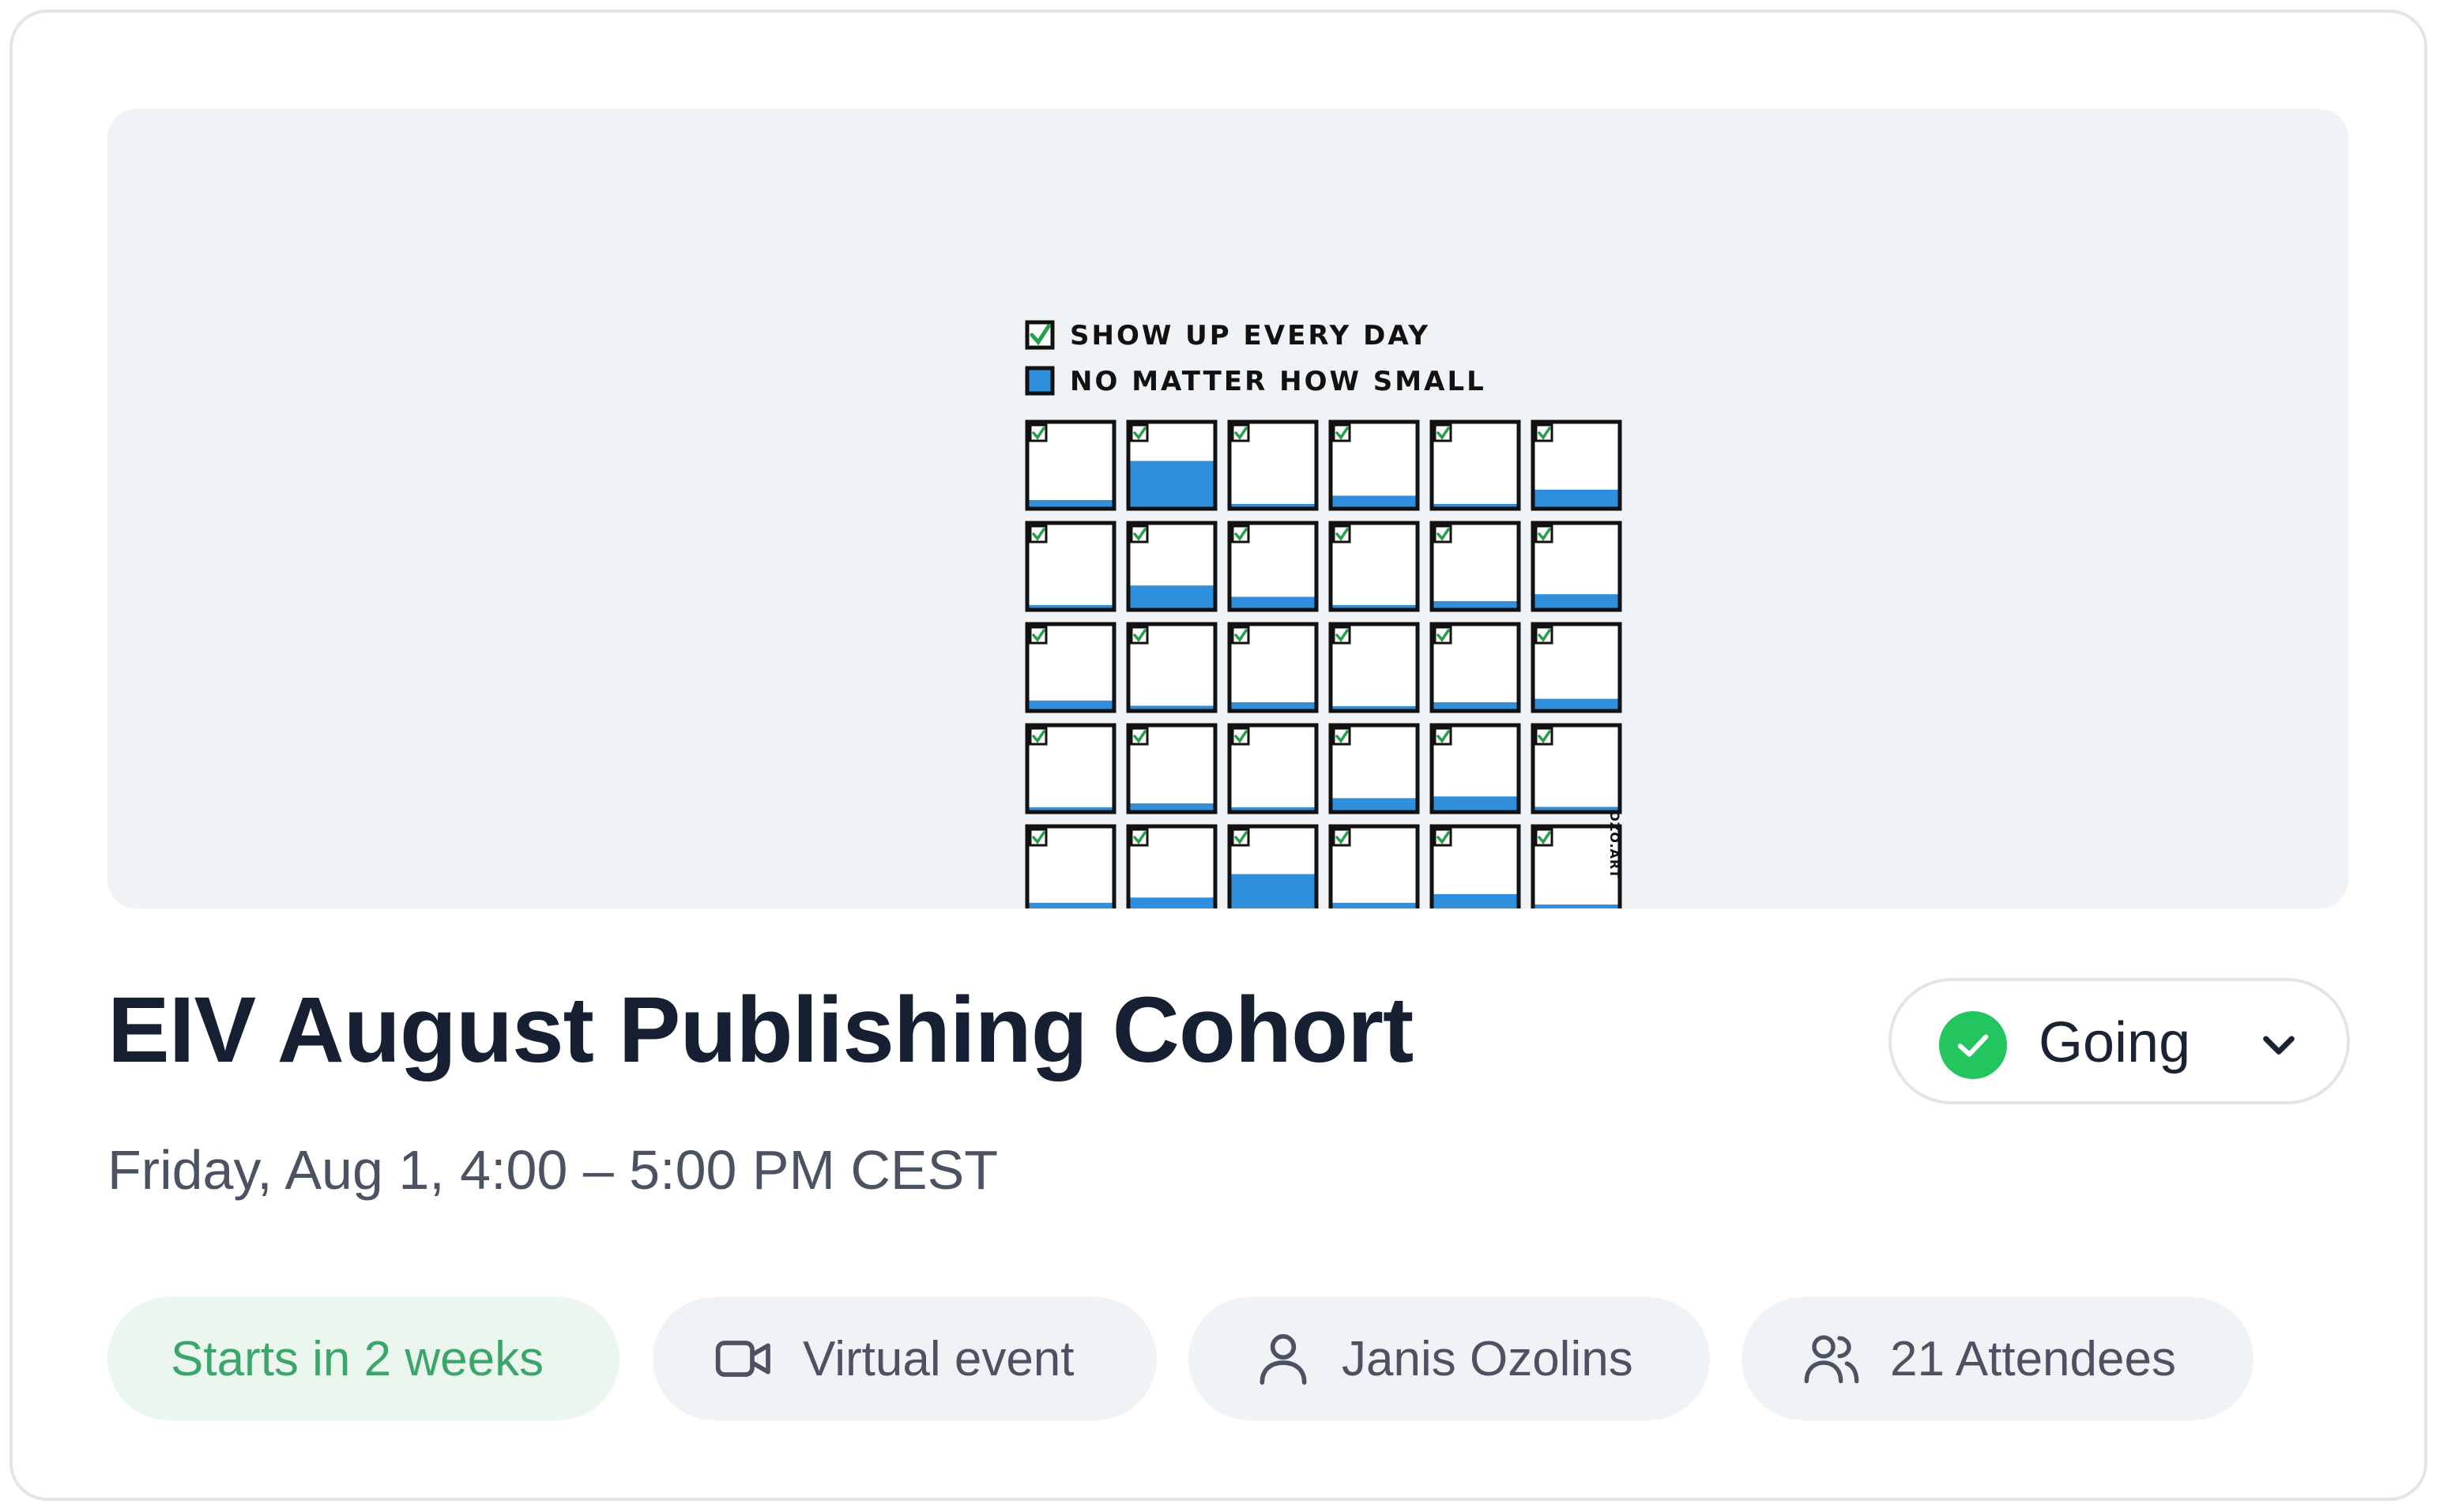 Image resolution: width=2440 pixels, height=1512 pixels. Describe the element at coordinates (1323, 663) in the screenshot. I see `habit-grid` at that location.